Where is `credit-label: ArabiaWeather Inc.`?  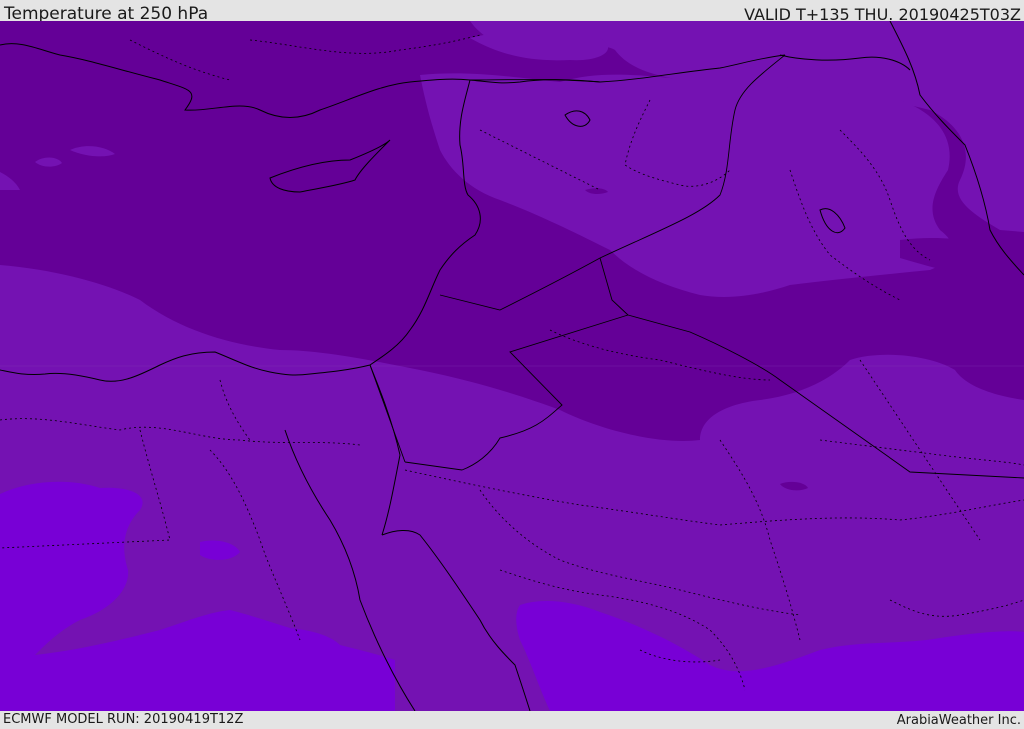
credit-label: ArabiaWeather Inc. is located at coordinates (958, 720).